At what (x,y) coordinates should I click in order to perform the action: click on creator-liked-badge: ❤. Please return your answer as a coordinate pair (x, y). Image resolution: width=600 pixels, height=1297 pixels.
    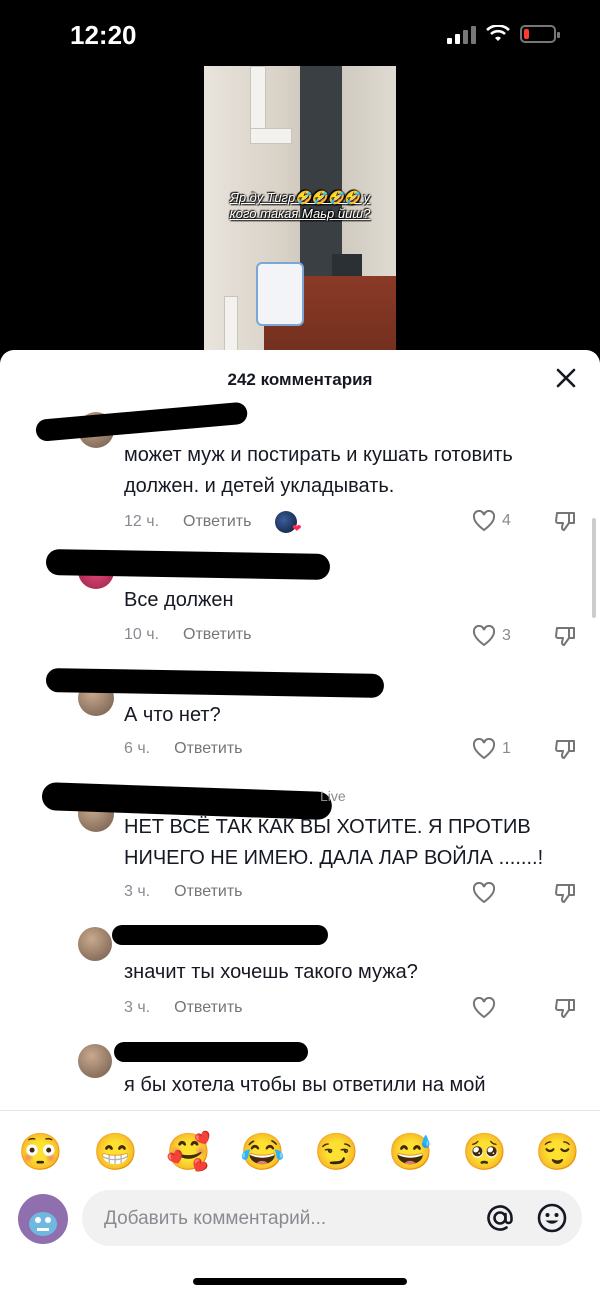
    Looking at the image, I should click on (288, 523).